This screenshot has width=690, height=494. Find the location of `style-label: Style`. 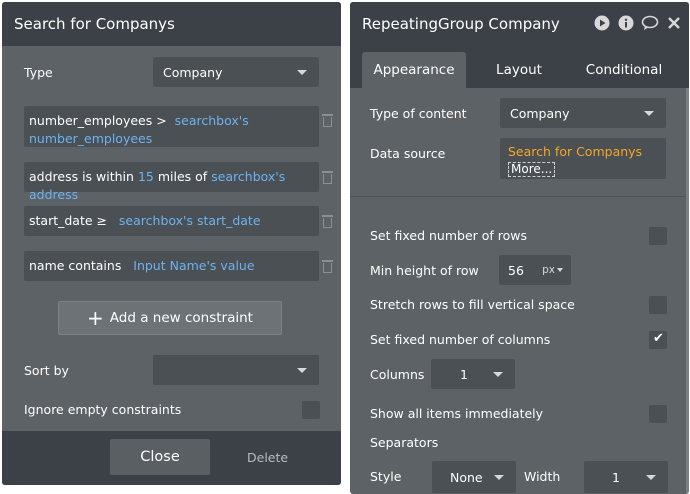

style-label: Style is located at coordinates (386, 476).